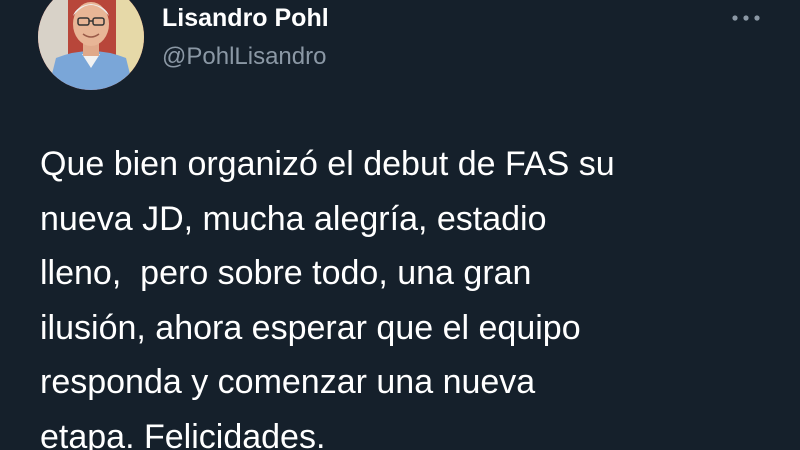  Describe the element at coordinates (245, 18) in the screenshot. I see `author-display-name: Lisandro Pohl` at that location.